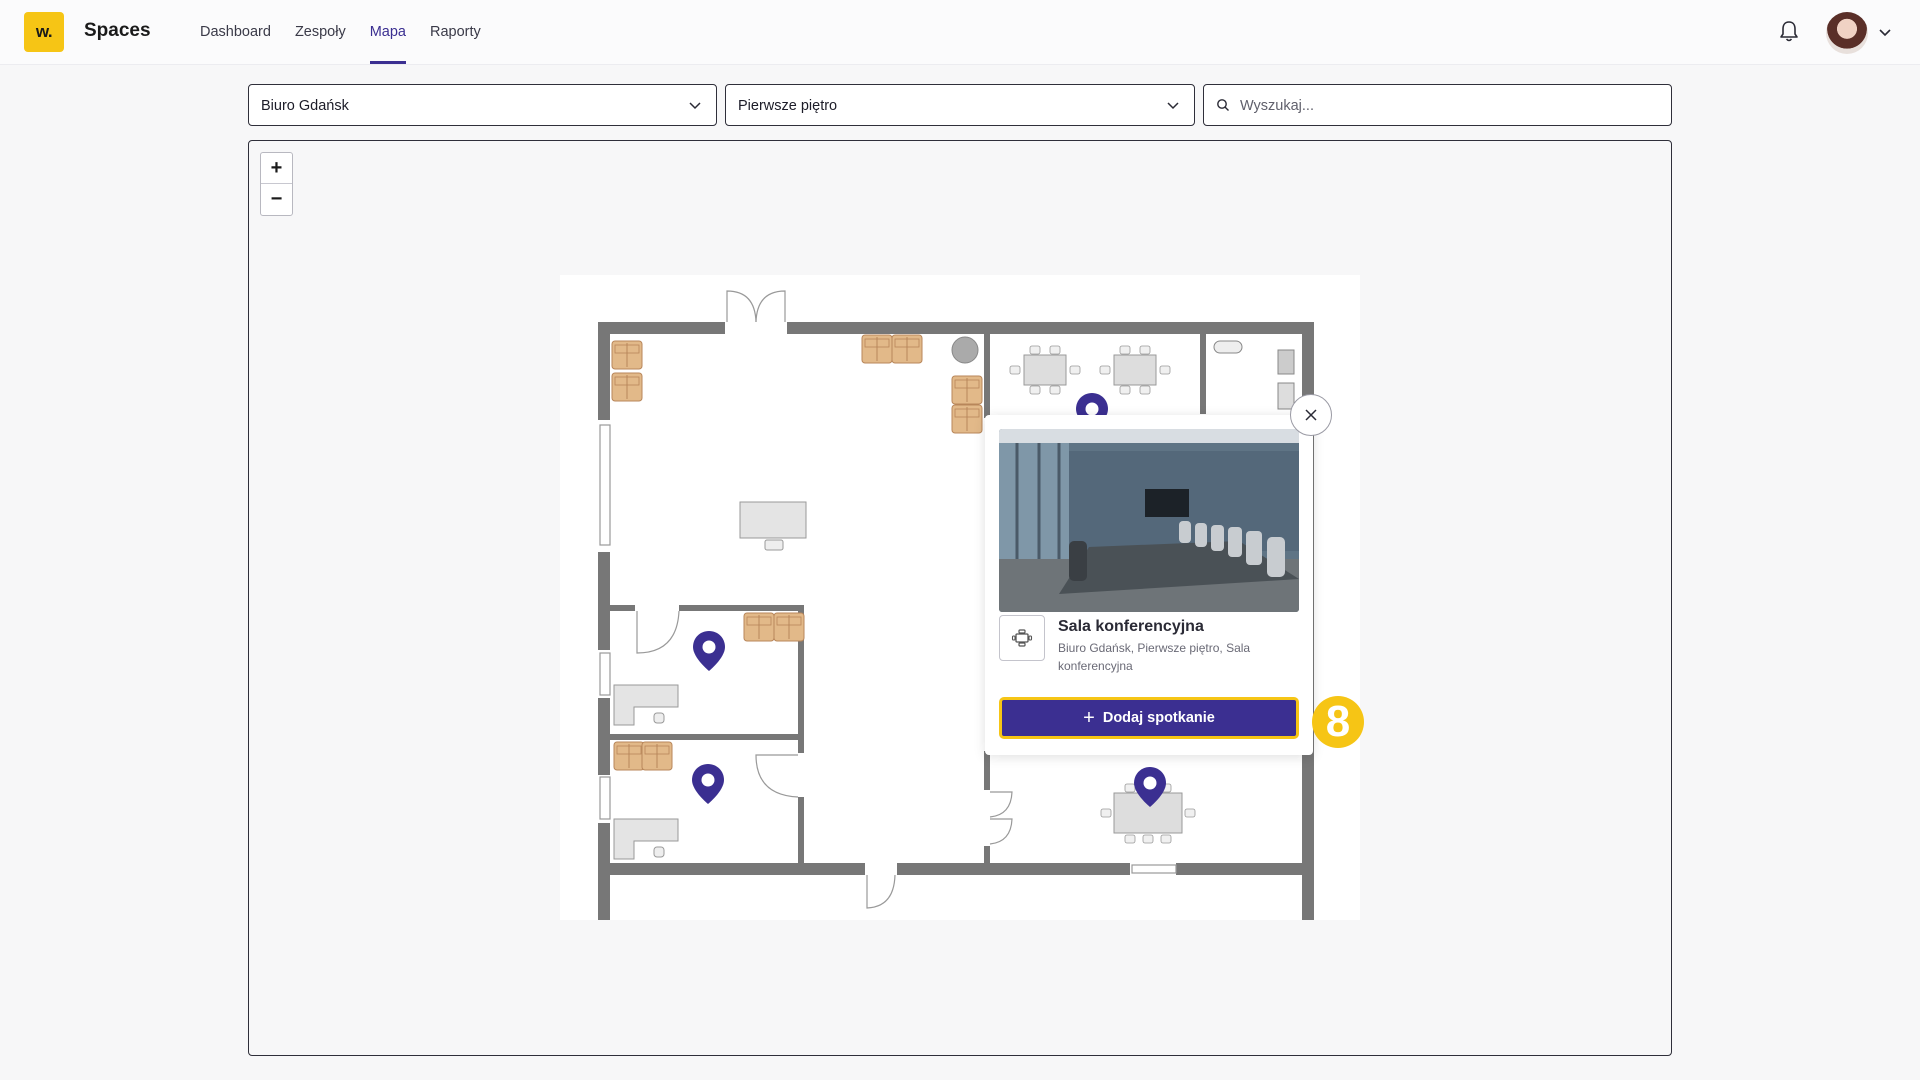 This screenshot has width=1920, height=1080. Describe the element at coordinates (455, 32) in the screenshot. I see `nav-item-raporty: Raporty` at that location.